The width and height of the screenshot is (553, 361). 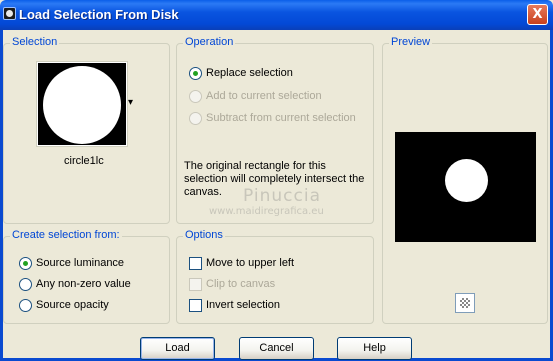 What do you see at coordinates (209, 42) in the screenshot?
I see `operation-group-label: Operation` at bounding box center [209, 42].